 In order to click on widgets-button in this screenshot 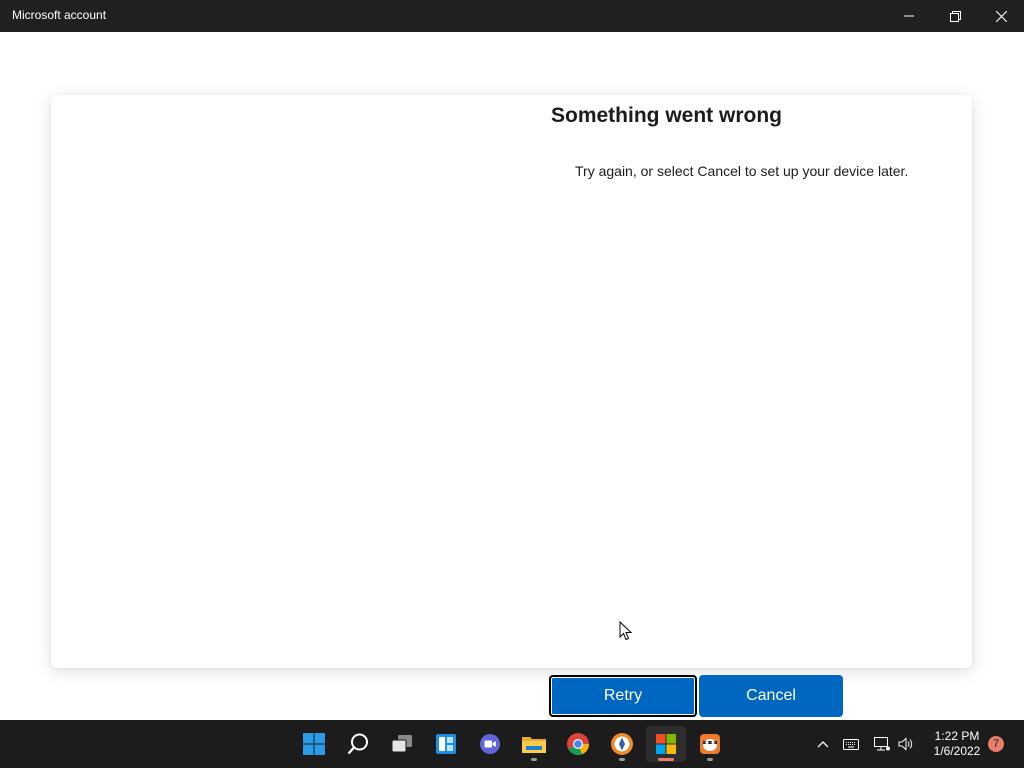, I will do `click(446, 744)`.